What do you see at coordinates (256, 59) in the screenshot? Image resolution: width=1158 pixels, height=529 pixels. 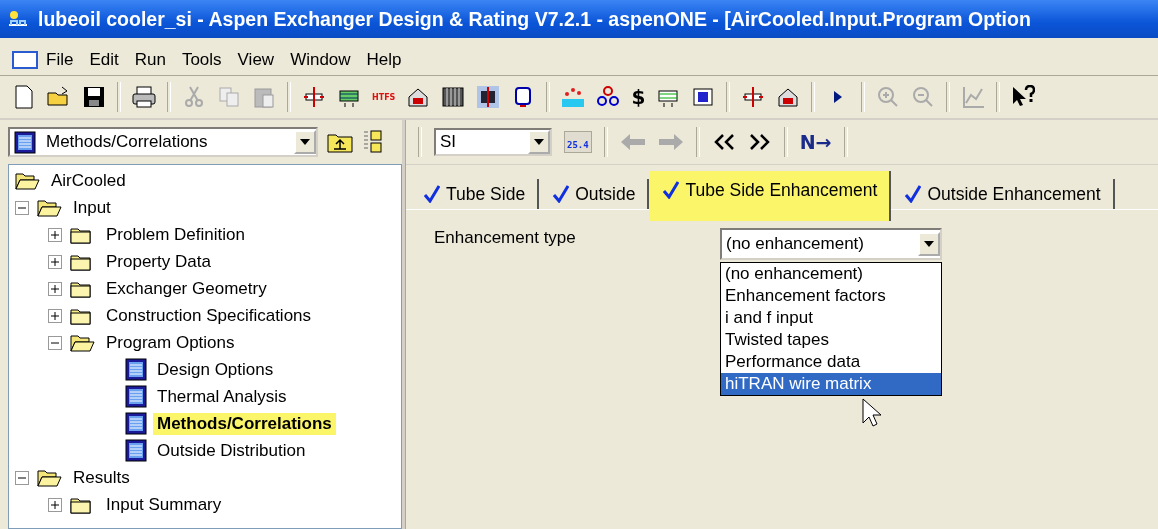 I see `menu-item: View` at bounding box center [256, 59].